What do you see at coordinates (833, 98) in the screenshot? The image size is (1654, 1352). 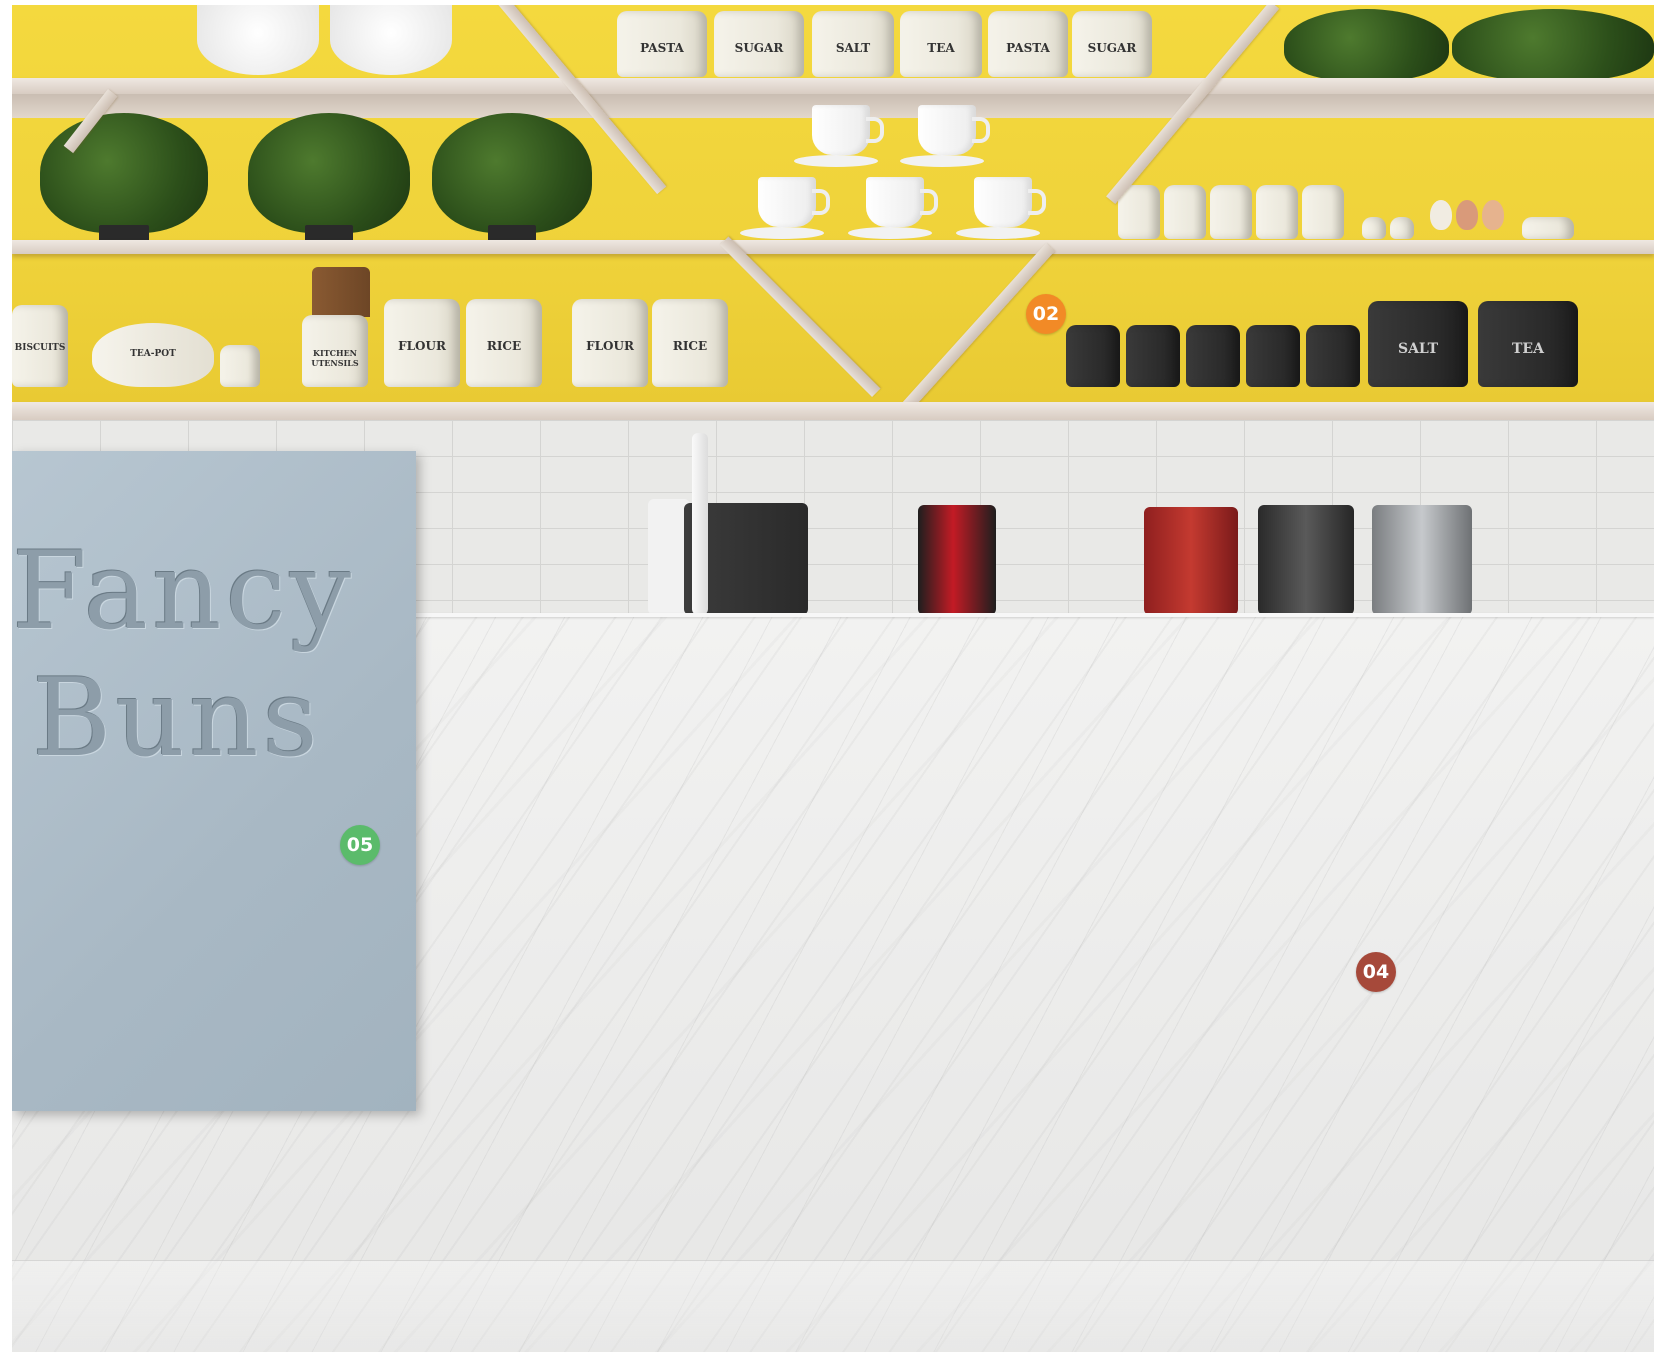 I see `shelf-top` at bounding box center [833, 98].